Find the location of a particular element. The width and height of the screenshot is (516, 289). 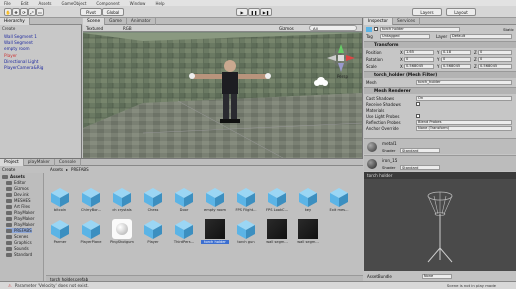

tab-inspector: Inspector is located at coordinates (379, 21).